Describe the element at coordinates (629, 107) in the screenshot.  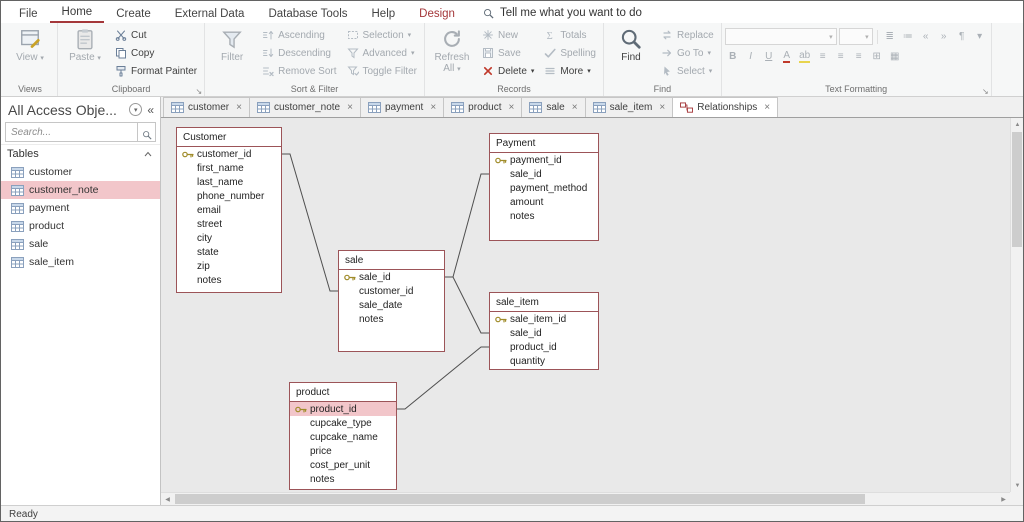
I see `doc-tab-sale-item: sale_item ×` at that location.